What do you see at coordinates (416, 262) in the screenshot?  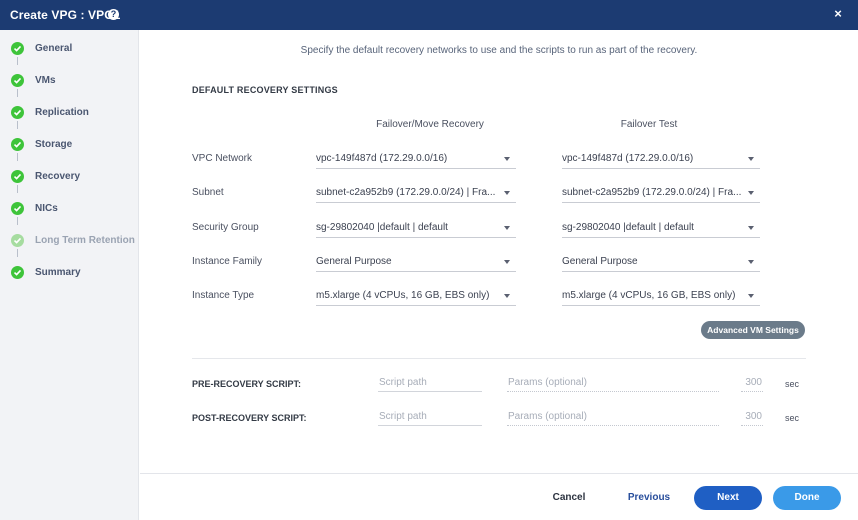 I see `failover-instance-family-select: General Purpose` at bounding box center [416, 262].